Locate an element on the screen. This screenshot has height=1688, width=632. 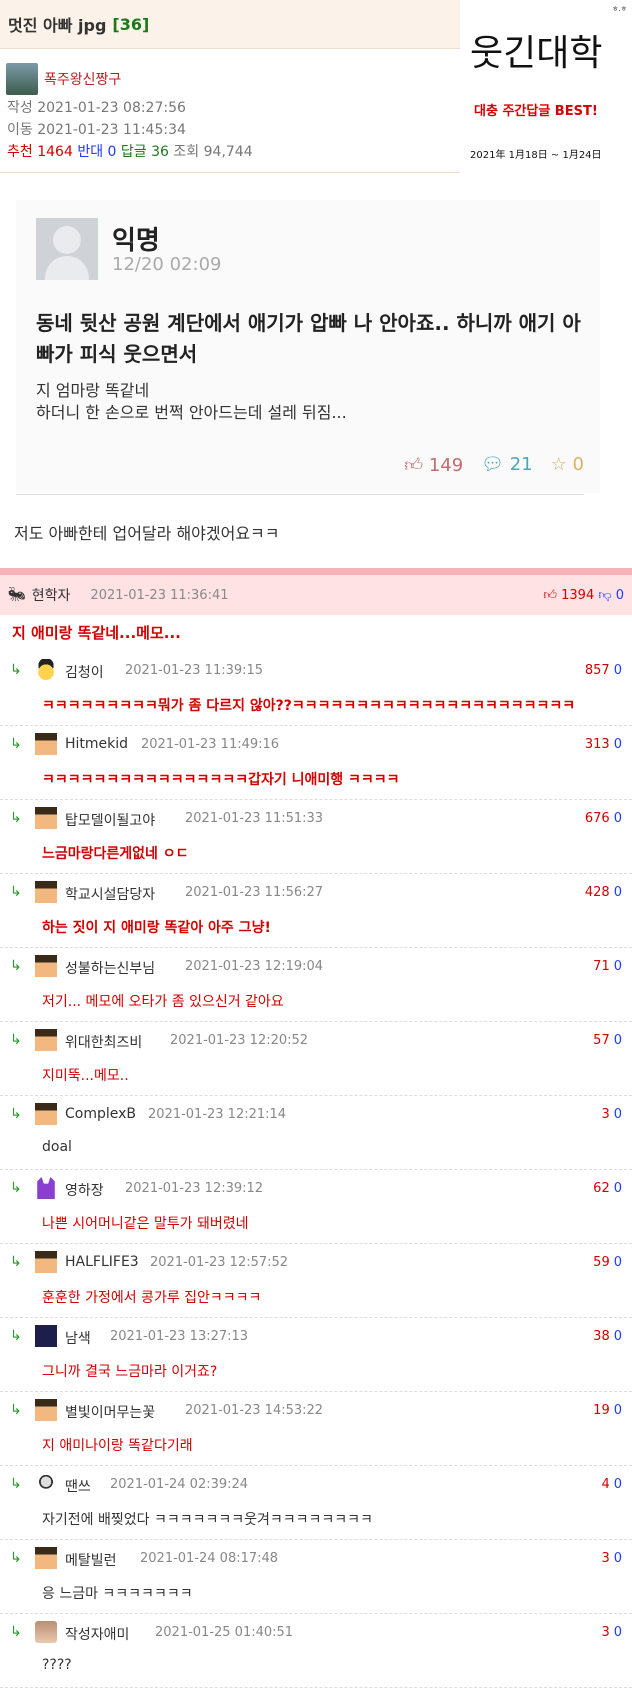
reply-author: HALFLIFE3 is located at coordinates (102, 1262).